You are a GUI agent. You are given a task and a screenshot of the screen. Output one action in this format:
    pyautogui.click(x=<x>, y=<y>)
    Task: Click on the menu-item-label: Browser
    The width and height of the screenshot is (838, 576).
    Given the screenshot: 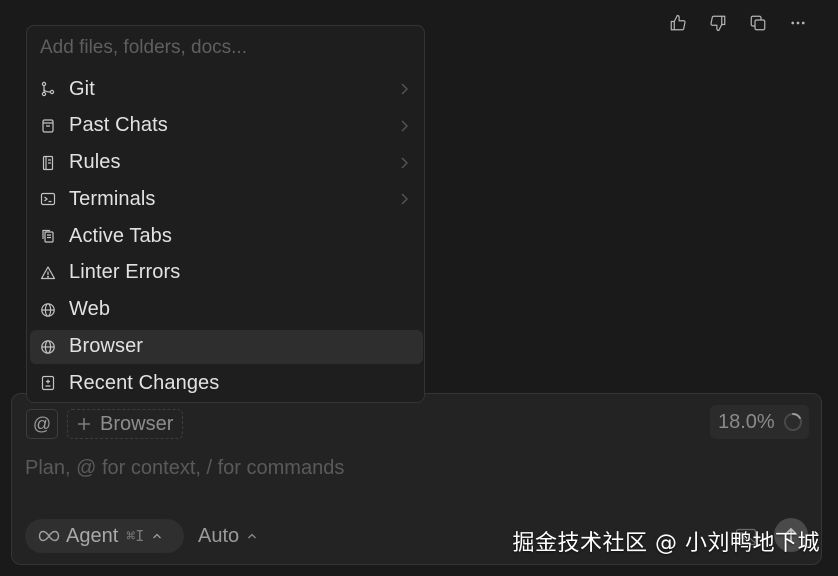 What is the action you would take?
    pyautogui.click(x=106, y=346)
    